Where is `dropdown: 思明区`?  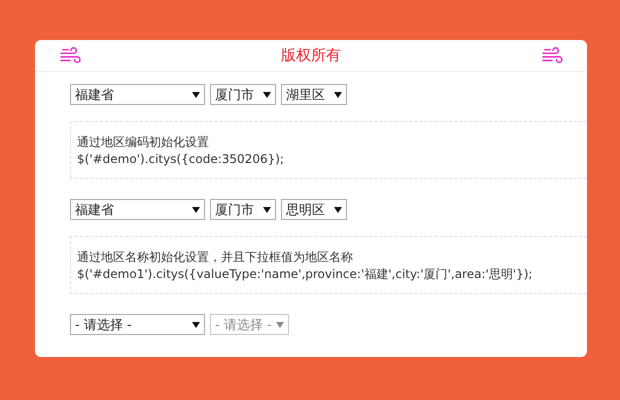 dropdown: 思明区 is located at coordinates (314, 209).